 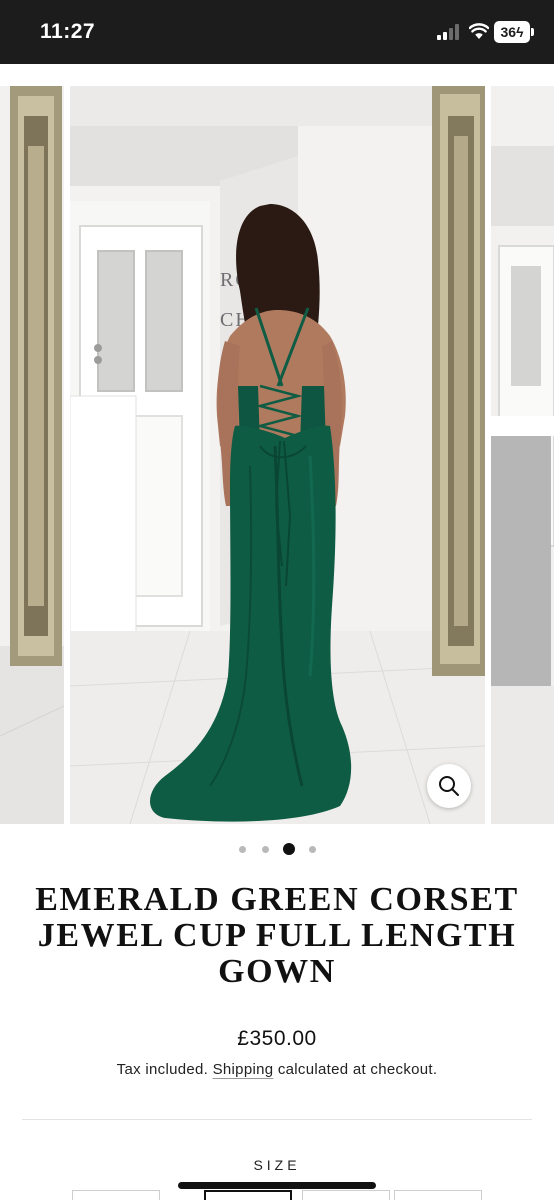 What do you see at coordinates (532, 32) in the screenshot?
I see `battery-tip` at bounding box center [532, 32].